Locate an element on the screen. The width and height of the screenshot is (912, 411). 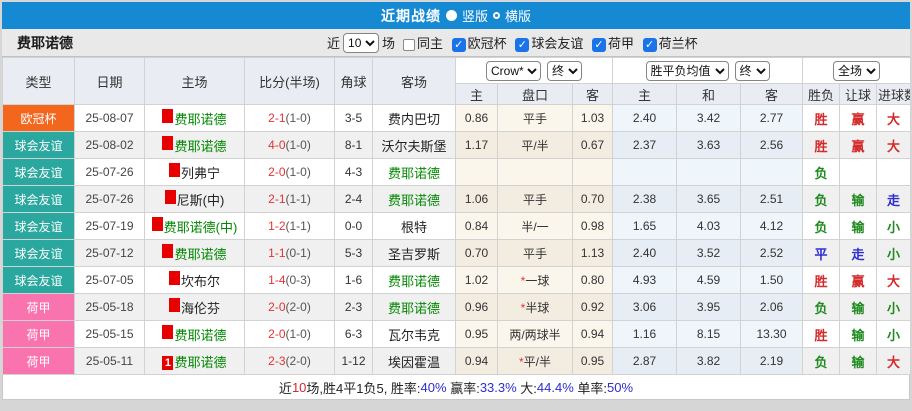
odds-away: 0.67 is located at coordinates (592, 145).